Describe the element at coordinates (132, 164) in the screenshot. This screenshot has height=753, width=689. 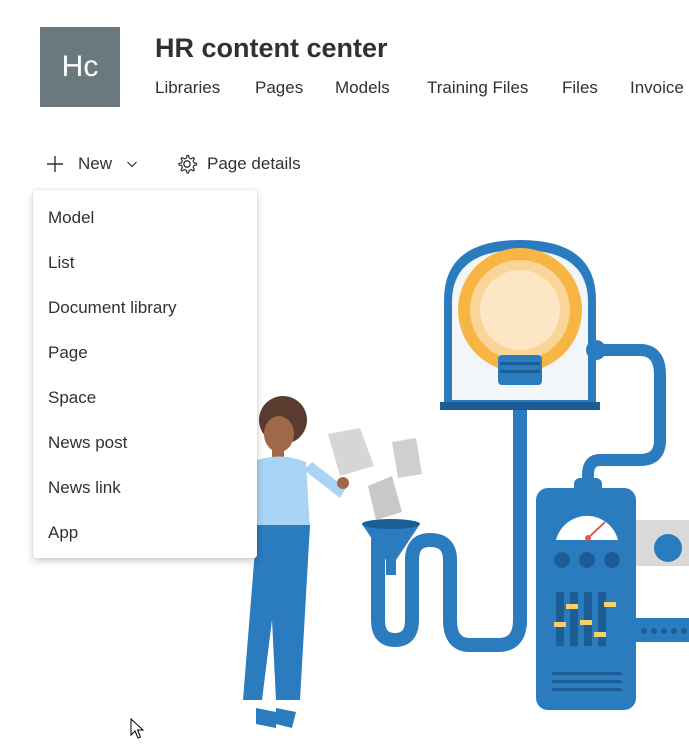
I see `chevron-down-icon` at that location.